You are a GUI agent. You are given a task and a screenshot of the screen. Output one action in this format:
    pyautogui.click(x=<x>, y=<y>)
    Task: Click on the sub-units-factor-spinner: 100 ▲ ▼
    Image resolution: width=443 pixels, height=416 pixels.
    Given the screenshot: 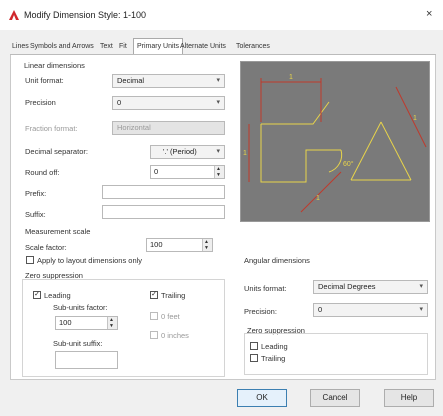 What is the action you would take?
    pyautogui.click(x=86, y=323)
    